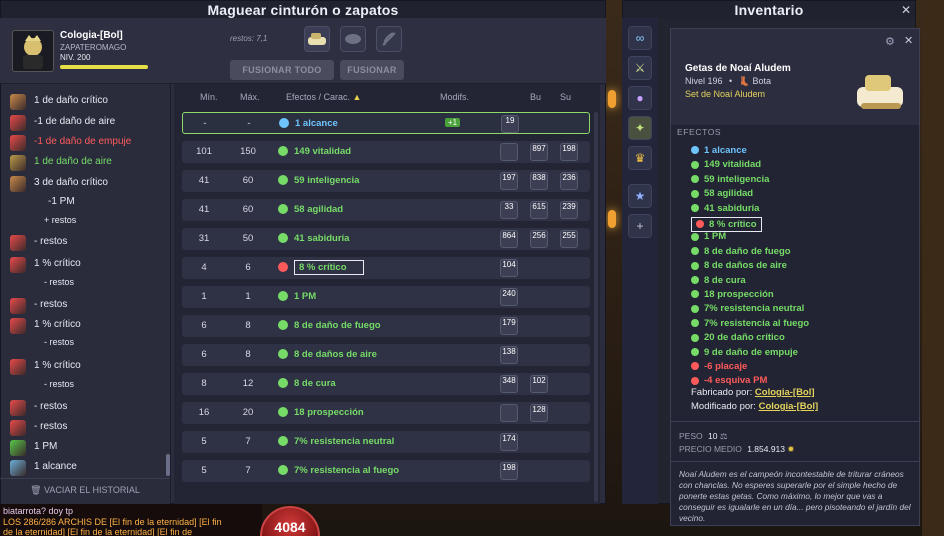  Describe the element at coordinates (209, 97) in the screenshot. I see `col-min: Mín.` at that location.